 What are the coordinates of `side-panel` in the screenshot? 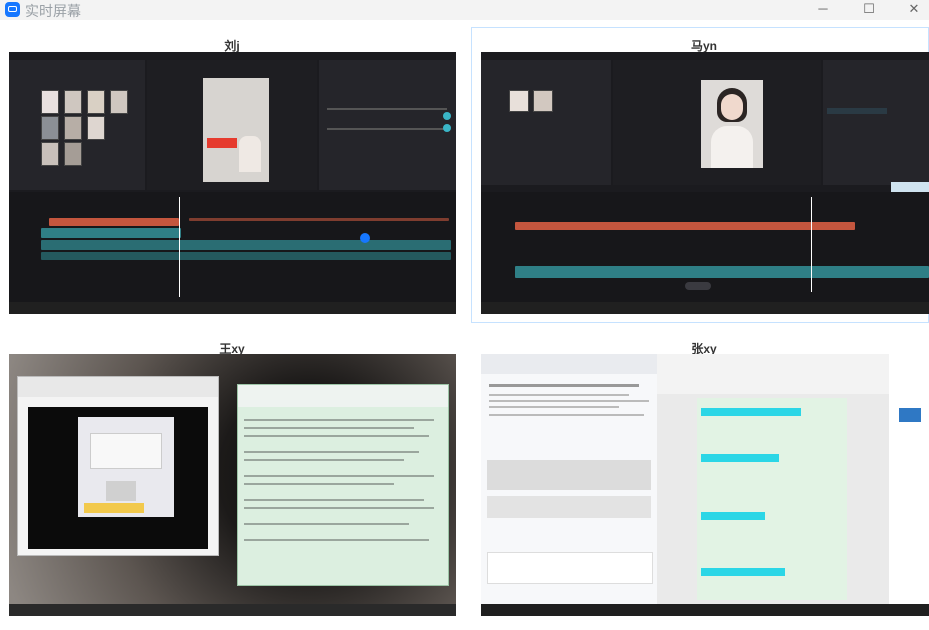 It's located at (909, 479).